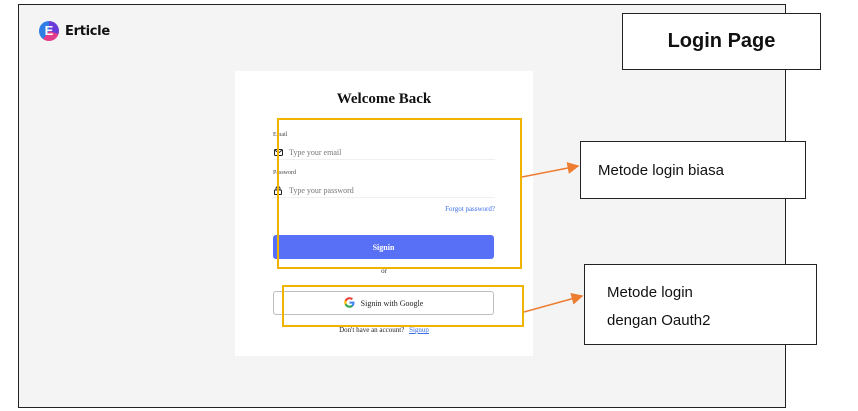 The height and width of the screenshot is (411, 858). I want to click on classic-login-highlight, so click(399, 193).